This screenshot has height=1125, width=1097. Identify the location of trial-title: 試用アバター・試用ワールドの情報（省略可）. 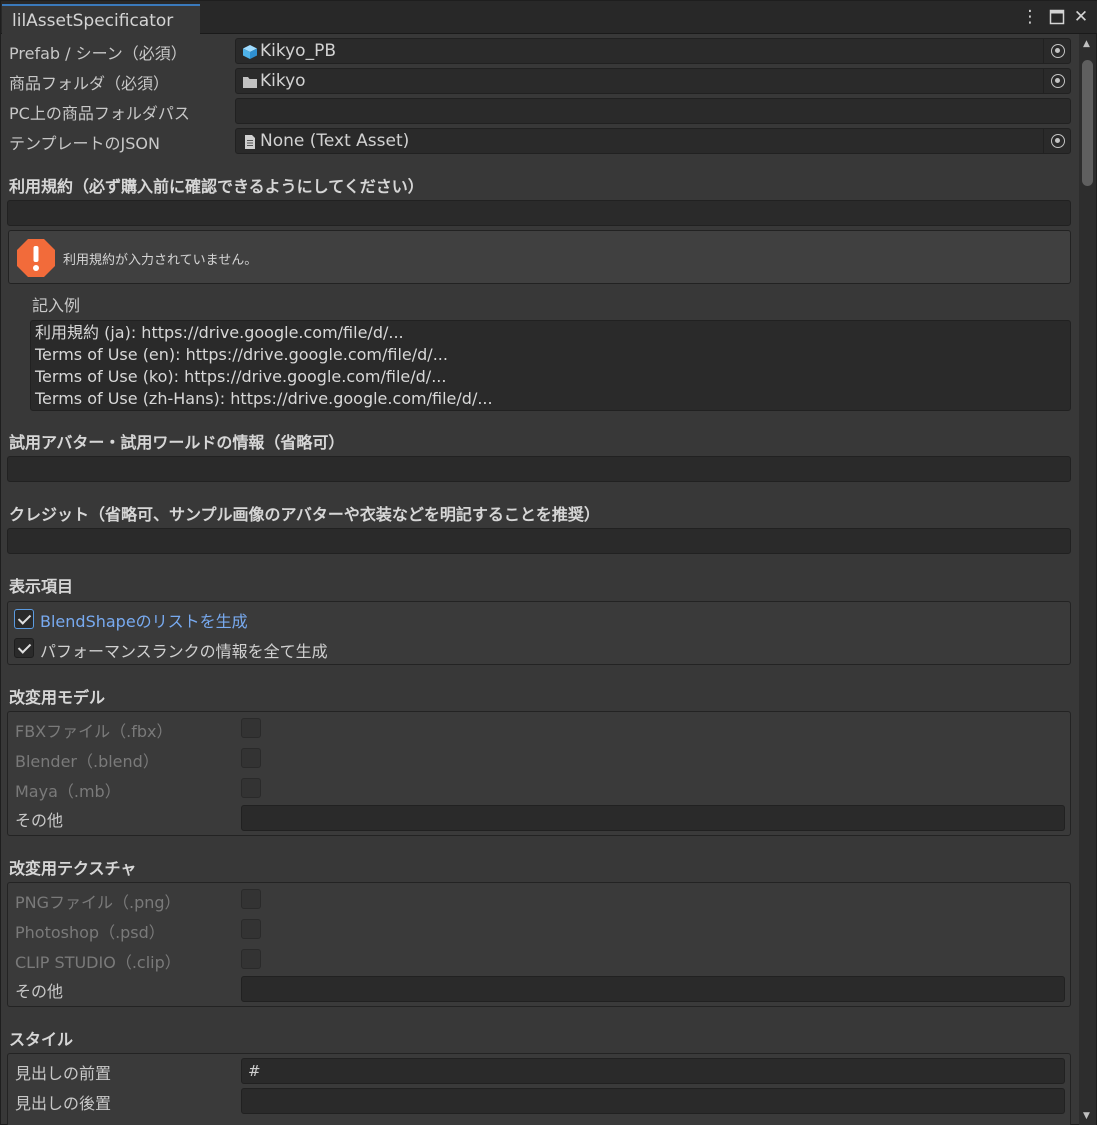
(177, 442).